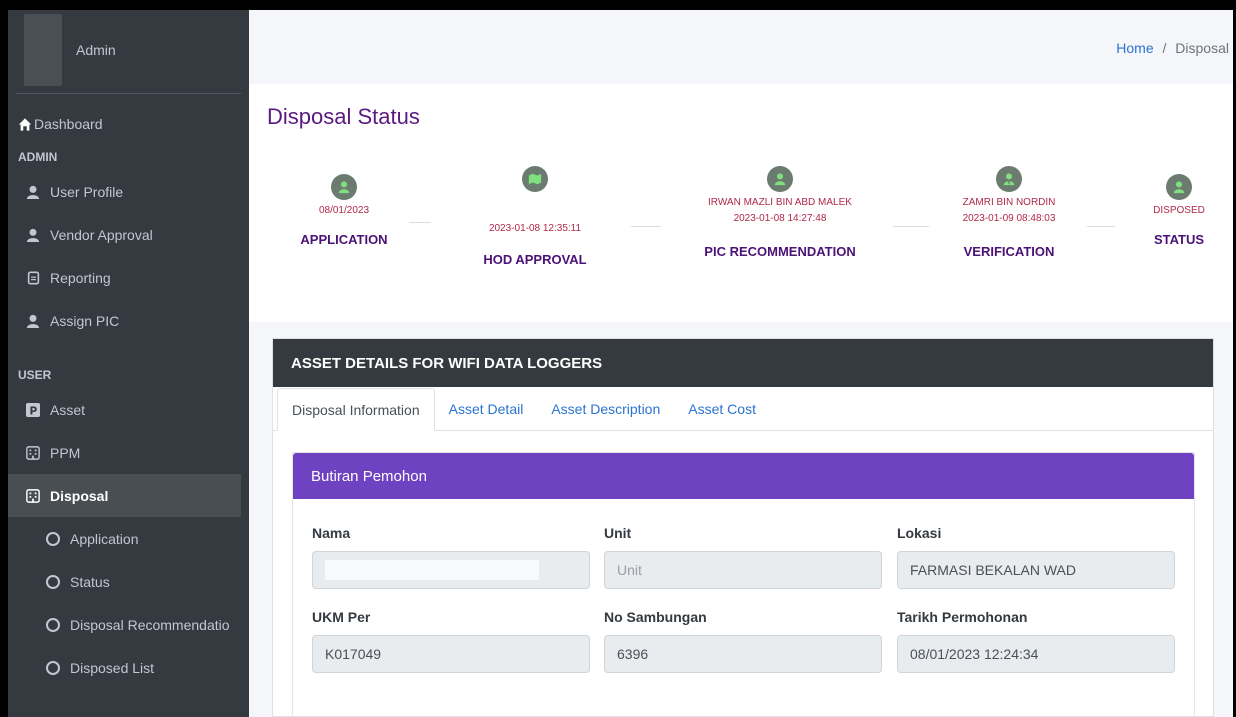  What do you see at coordinates (68, 409) in the screenshot?
I see `sidebar-item-label: Asset` at bounding box center [68, 409].